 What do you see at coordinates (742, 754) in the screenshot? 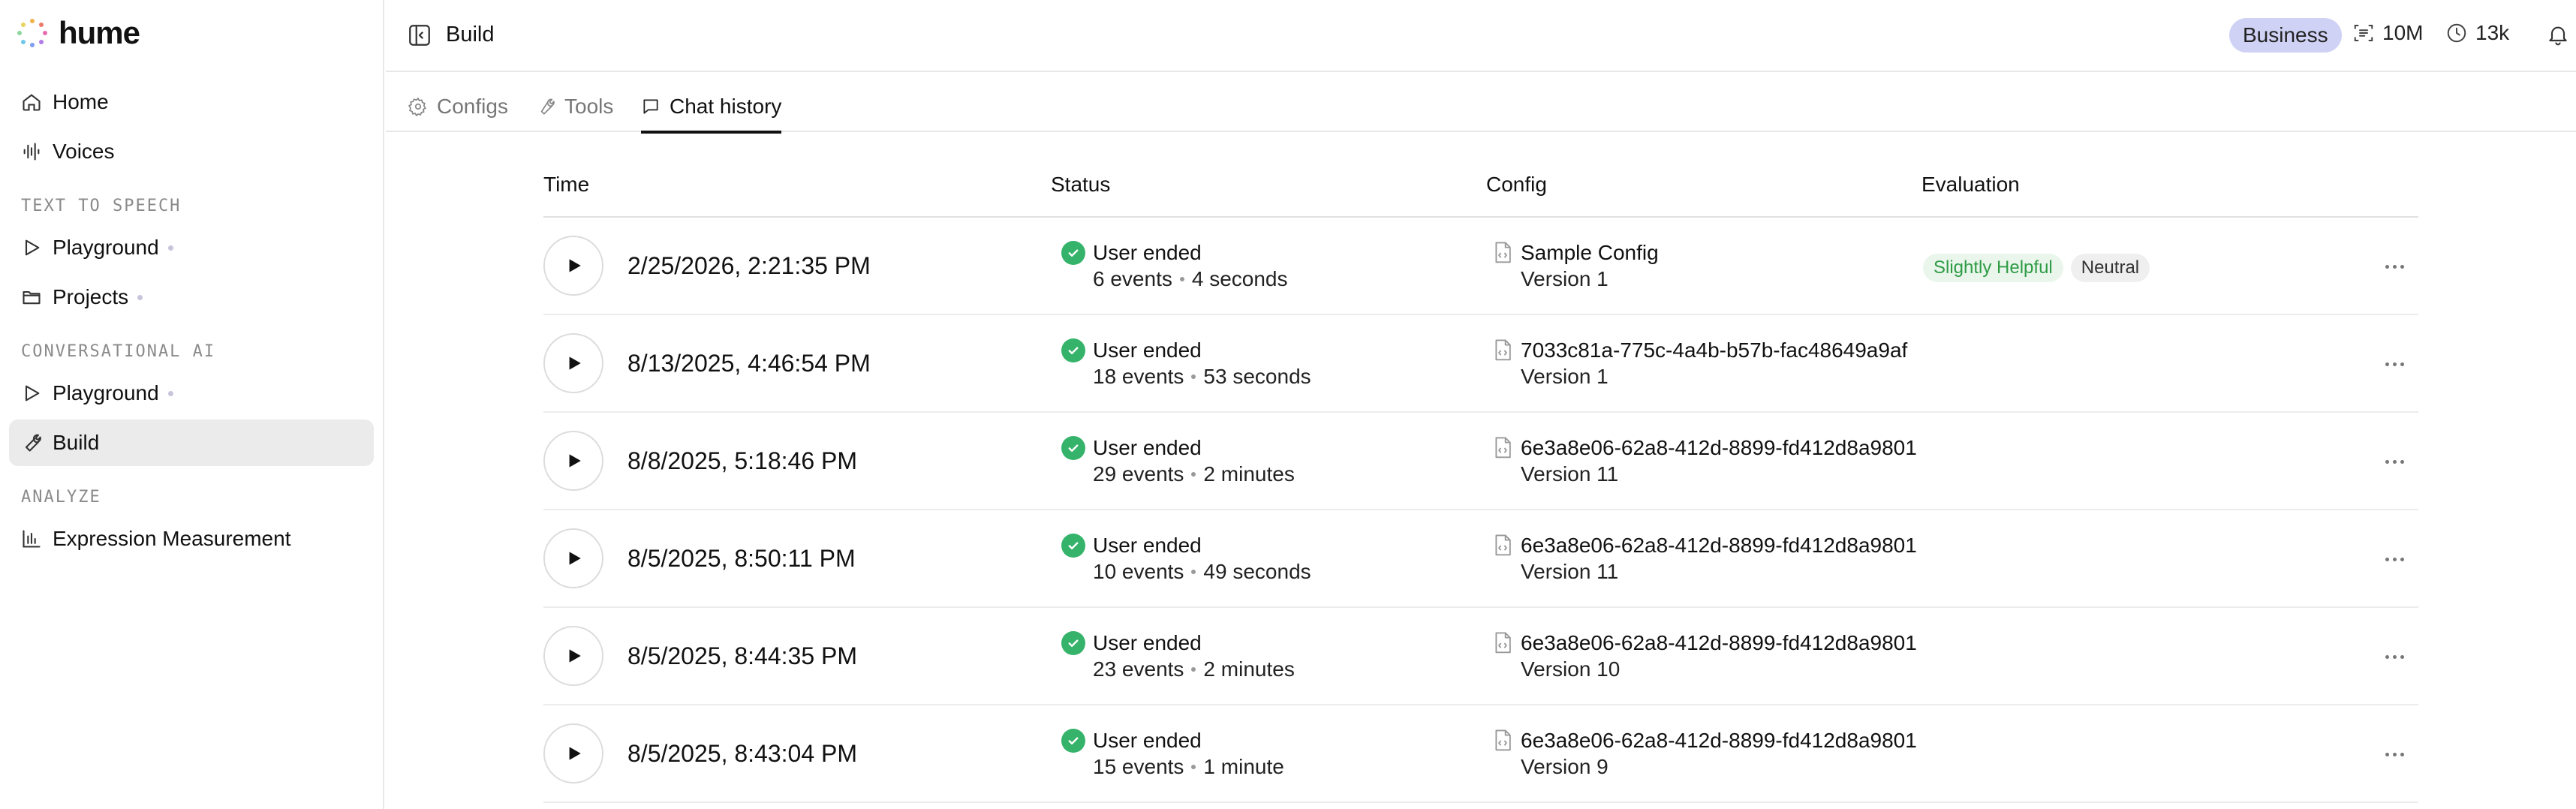
I see `chat-time: 8/5/2025, 8:43:04 PM` at bounding box center [742, 754].